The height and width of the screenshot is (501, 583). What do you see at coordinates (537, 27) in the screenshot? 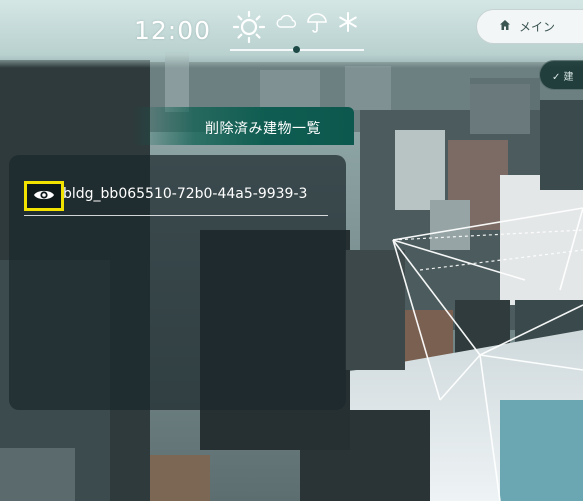
I see `main-menu-label: メイン` at bounding box center [537, 27].